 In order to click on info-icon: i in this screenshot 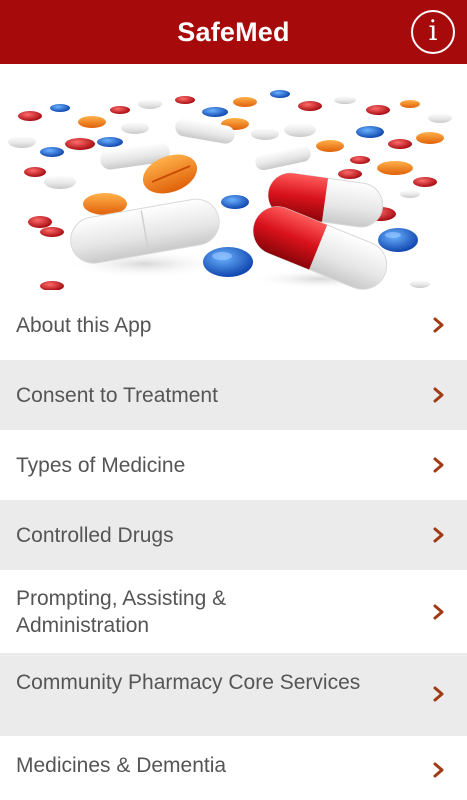, I will do `click(433, 30)`.